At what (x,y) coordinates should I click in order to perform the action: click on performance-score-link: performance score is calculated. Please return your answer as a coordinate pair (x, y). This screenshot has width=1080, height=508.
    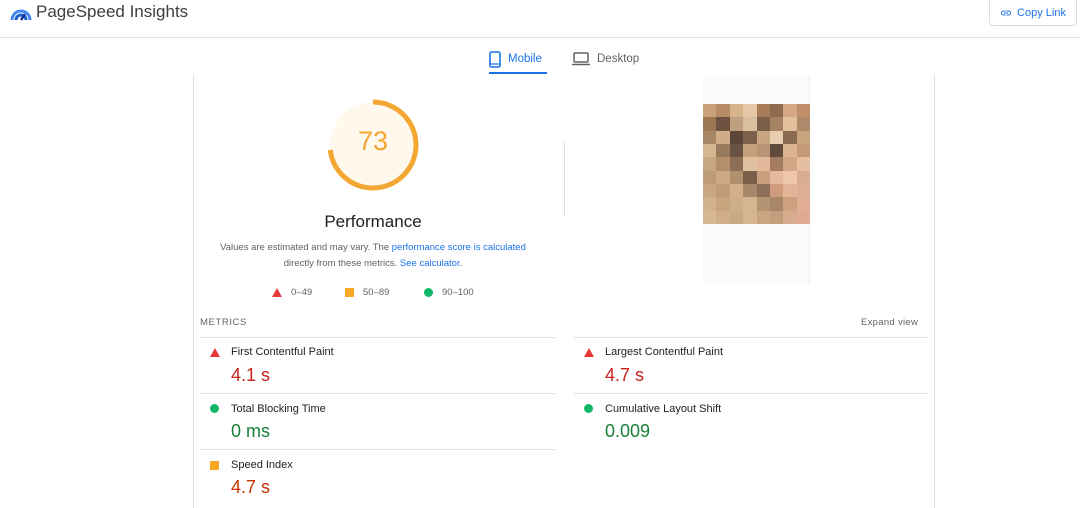
    Looking at the image, I should click on (459, 247).